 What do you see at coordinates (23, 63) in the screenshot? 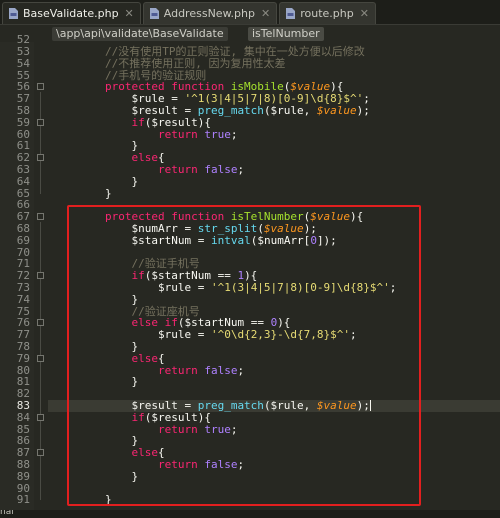
I see `line-number: 54` at bounding box center [23, 63].